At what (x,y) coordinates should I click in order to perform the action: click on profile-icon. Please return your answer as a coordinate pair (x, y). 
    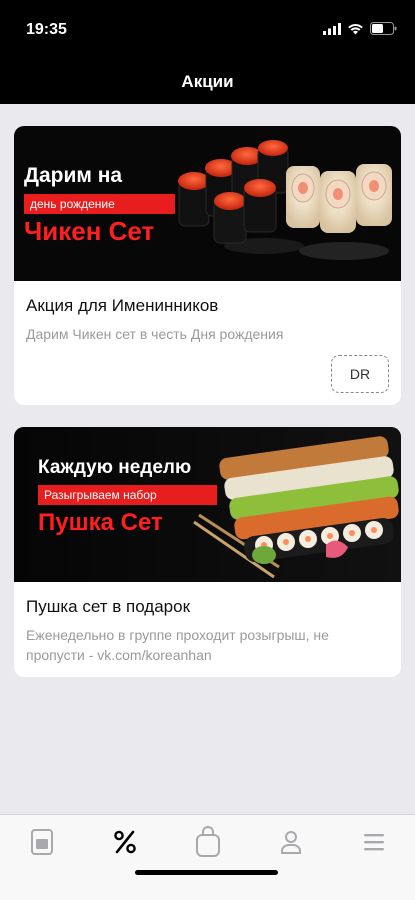
    Looking at the image, I should click on (291, 842).